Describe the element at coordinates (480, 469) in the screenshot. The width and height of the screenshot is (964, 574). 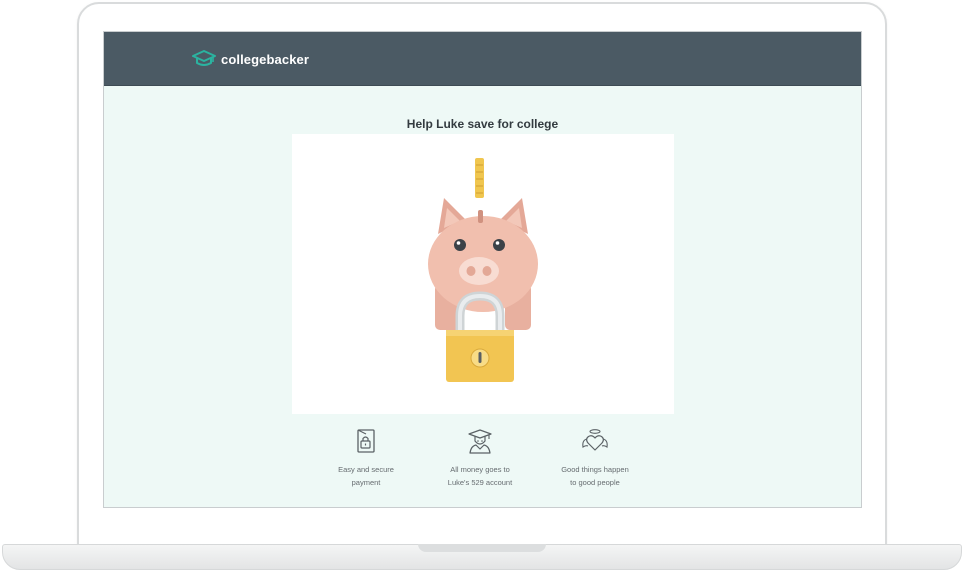
I see `feature-text-line-1: All money goes to` at that location.